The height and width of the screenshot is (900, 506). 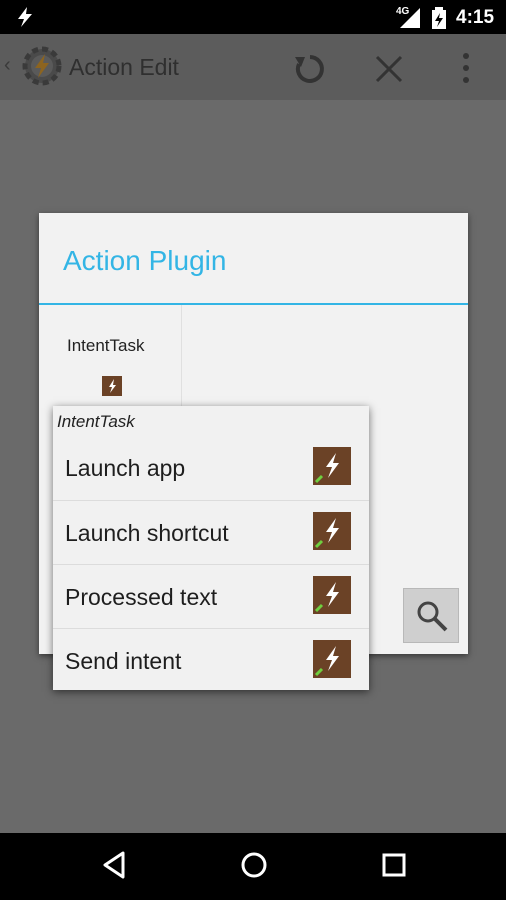 What do you see at coordinates (123, 661) in the screenshot?
I see `menu-item-label: Send intent` at bounding box center [123, 661].